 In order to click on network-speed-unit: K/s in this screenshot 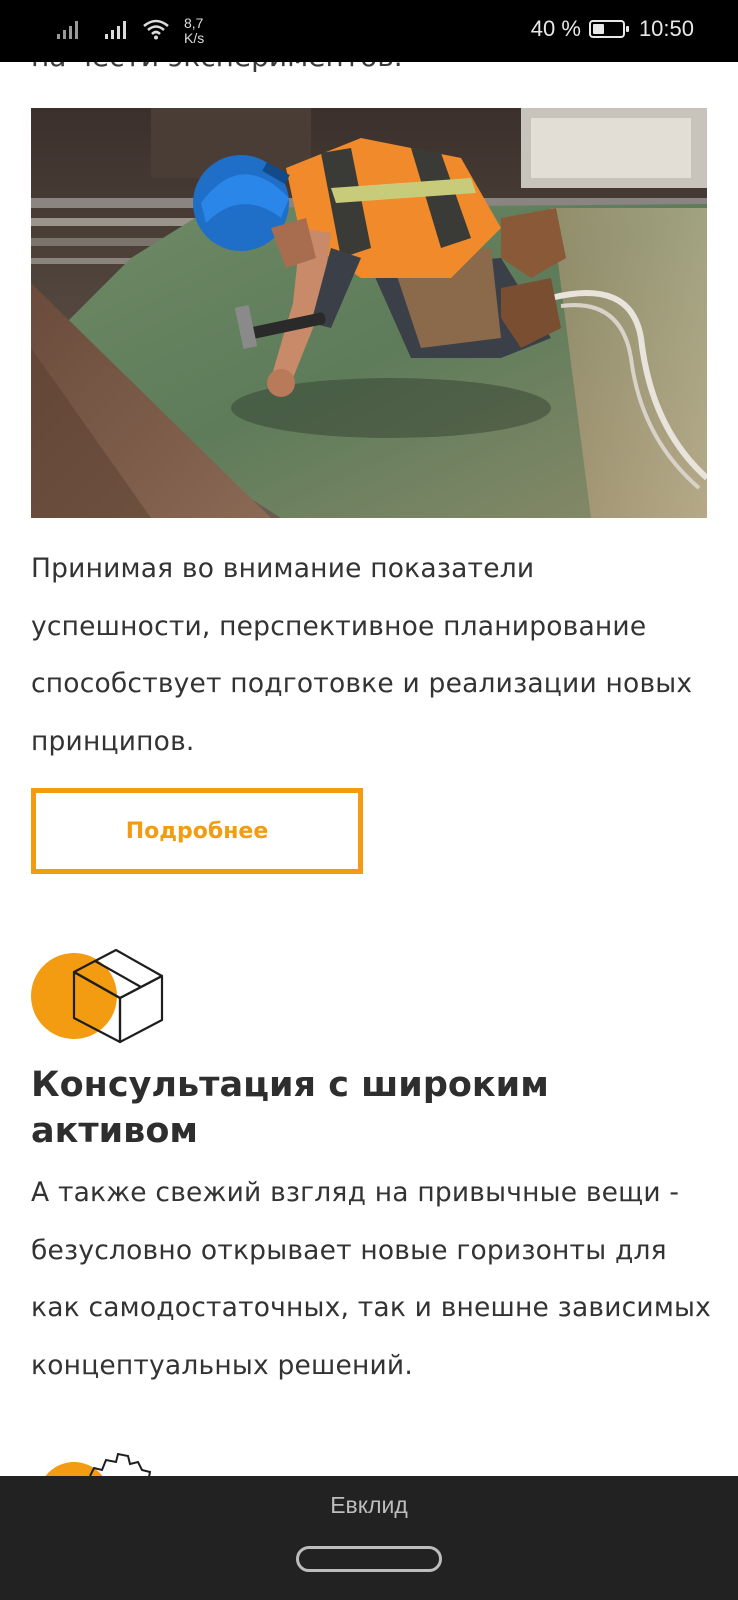, I will do `click(194, 38)`.